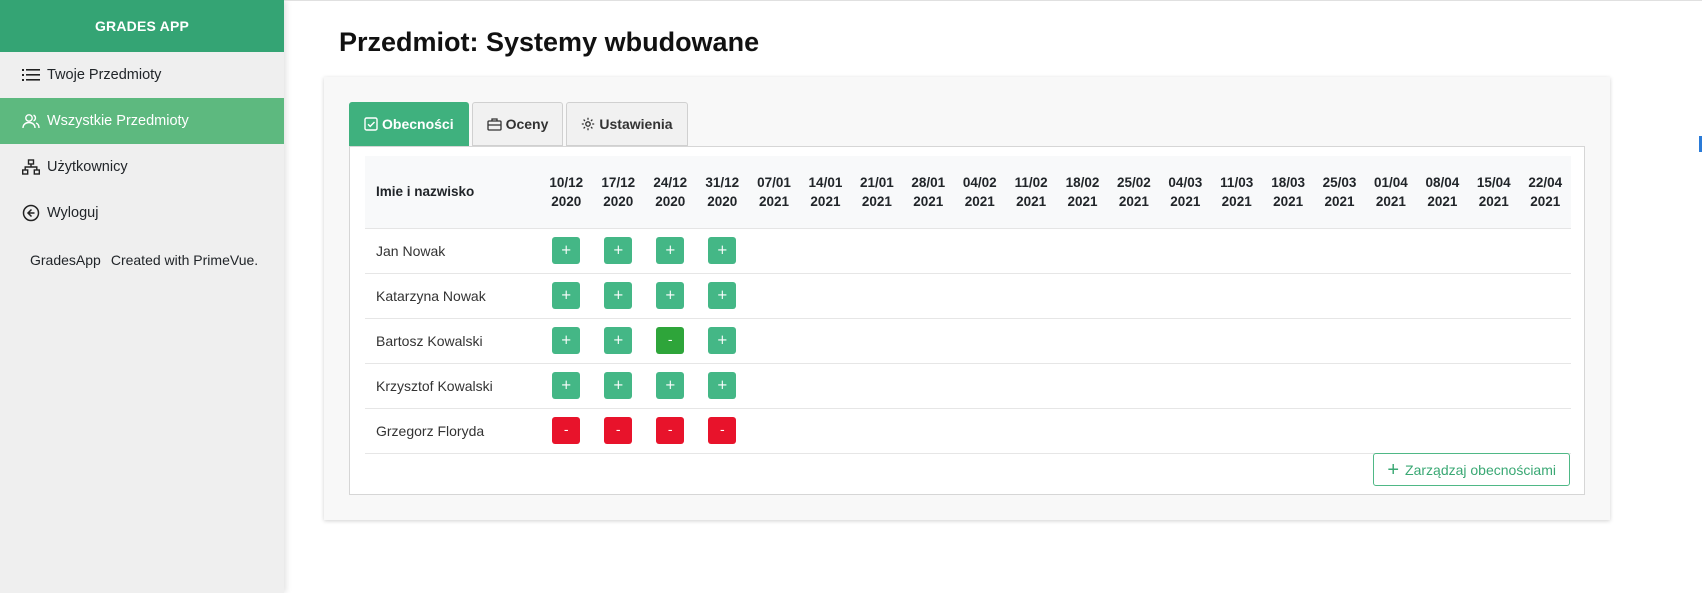 This screenshot has width=1702, height=593. What do you see at coordinates (142, 167) in the screenshot?
I see `sidebar-item-uzytkownicy: Użytkownicy` at bounding box center [142, 167].